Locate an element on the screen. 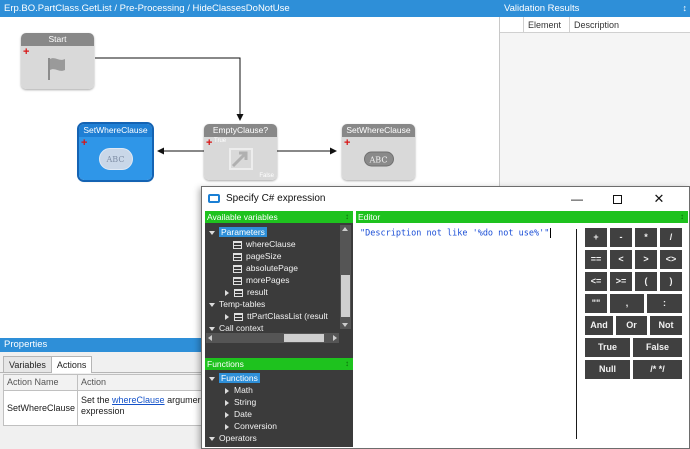 The height and width of the screenshot is (449, 690). column-action: Action is located at coordinates (143, 383).